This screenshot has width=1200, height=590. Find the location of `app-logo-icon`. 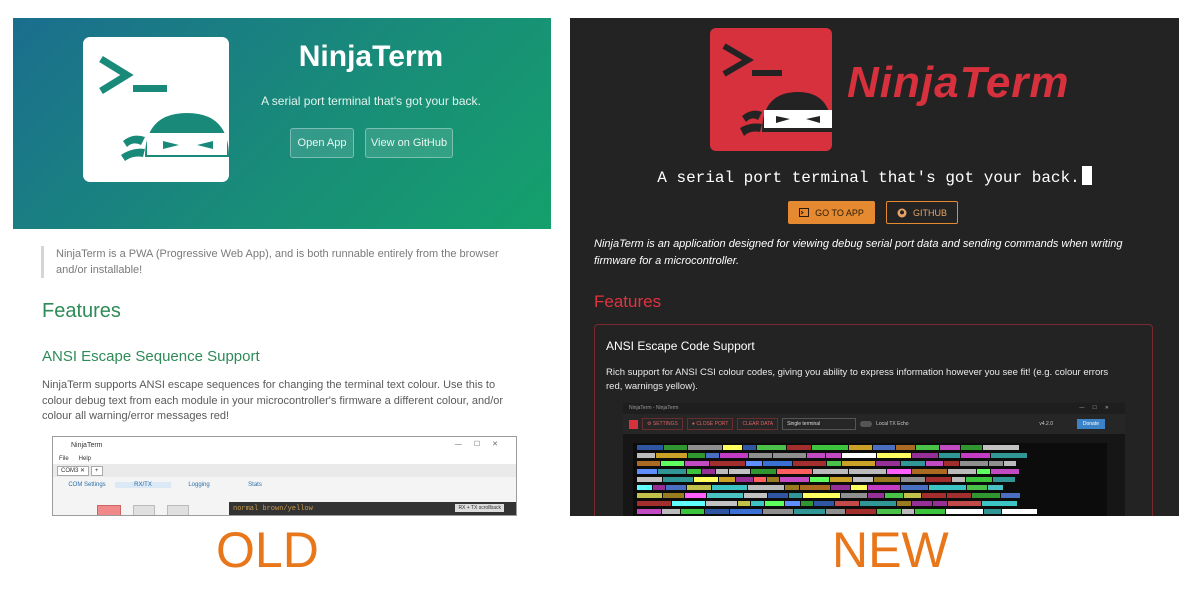

app-logo-icon is located at coordinates (633, 424).